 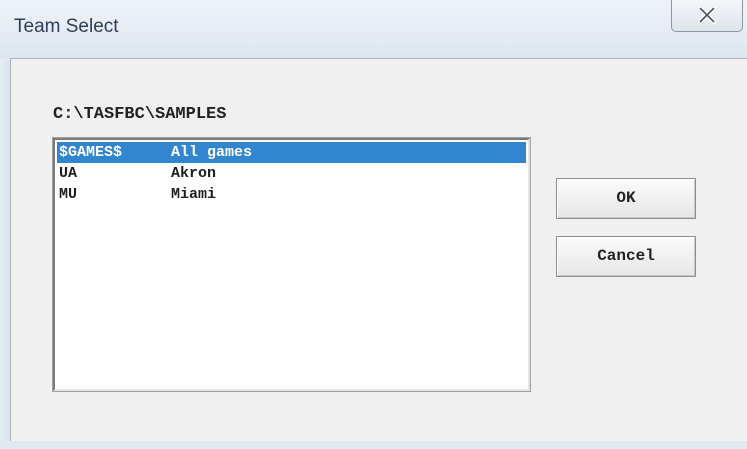 I want to click on team-code: UA, so click(x=68, y=173).